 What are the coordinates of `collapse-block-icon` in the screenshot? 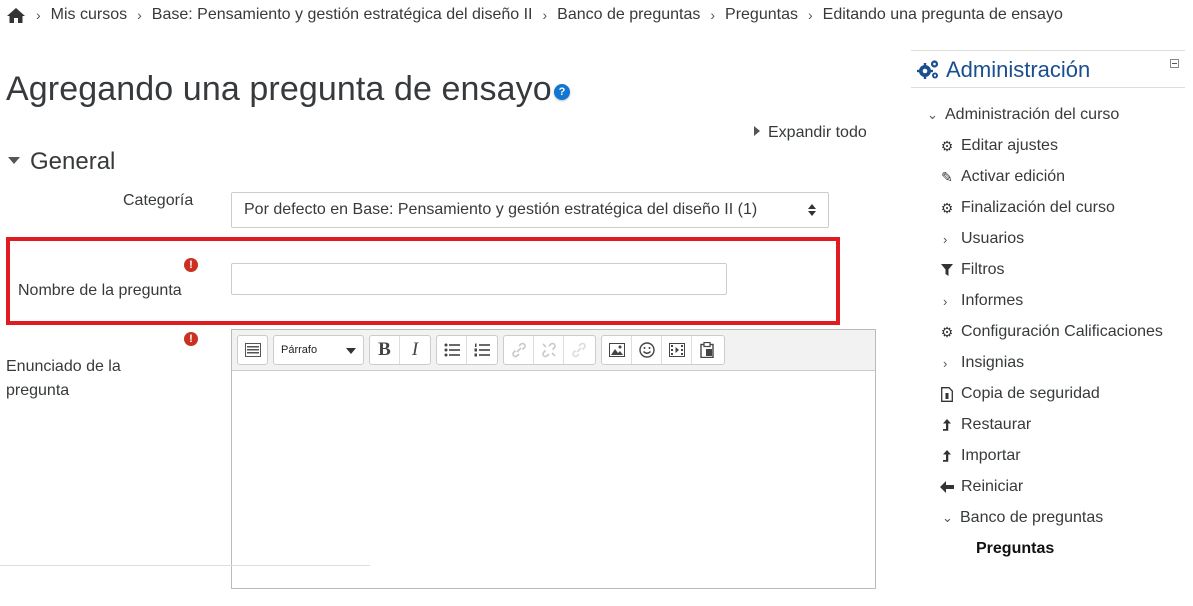 It's located at (1174, 63).